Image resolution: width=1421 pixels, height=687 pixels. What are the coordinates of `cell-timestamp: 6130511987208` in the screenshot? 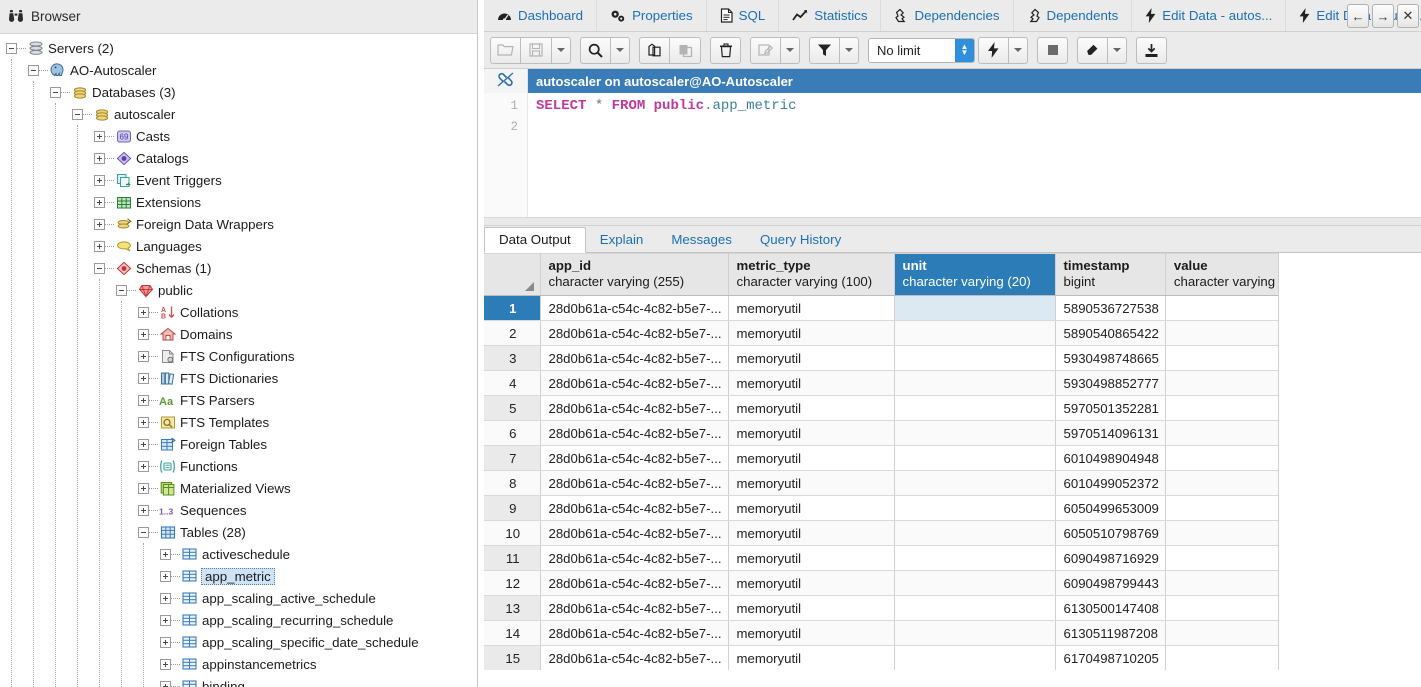 It's located at (1110, 633).